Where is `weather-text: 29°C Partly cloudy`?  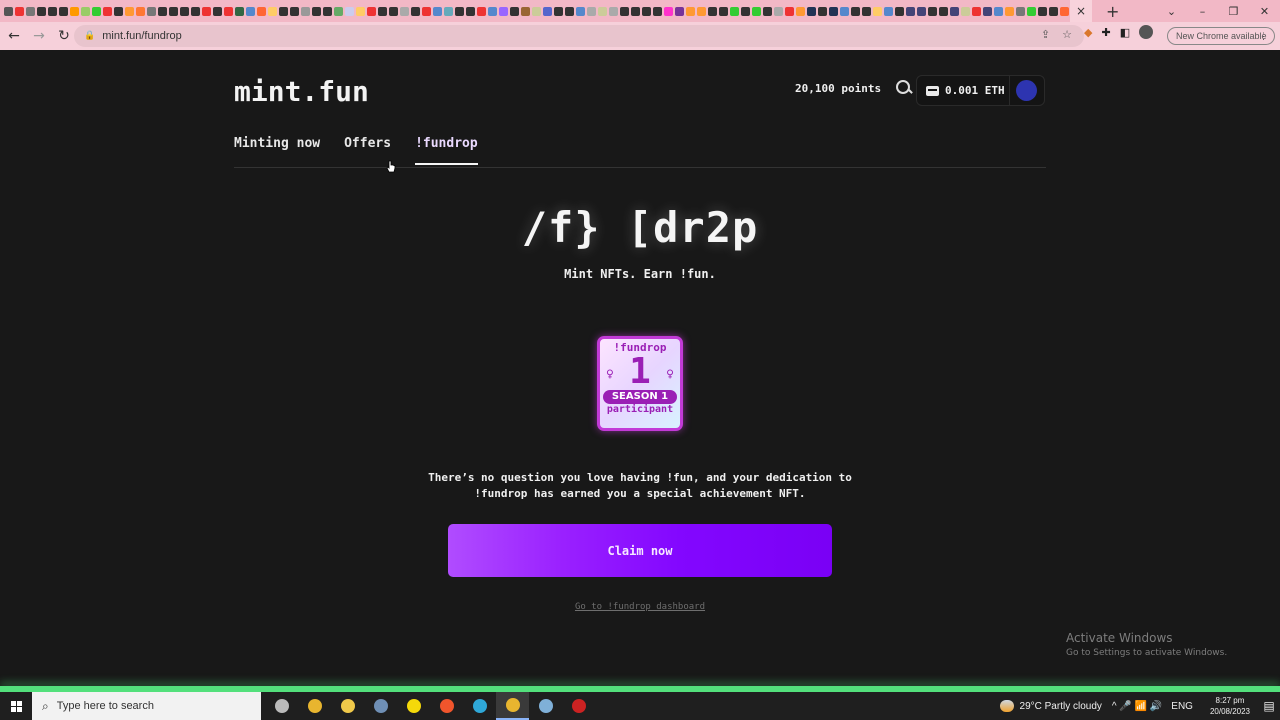
weather-text: 29°C Partly cloudy is located at coordinates (1061, 706).